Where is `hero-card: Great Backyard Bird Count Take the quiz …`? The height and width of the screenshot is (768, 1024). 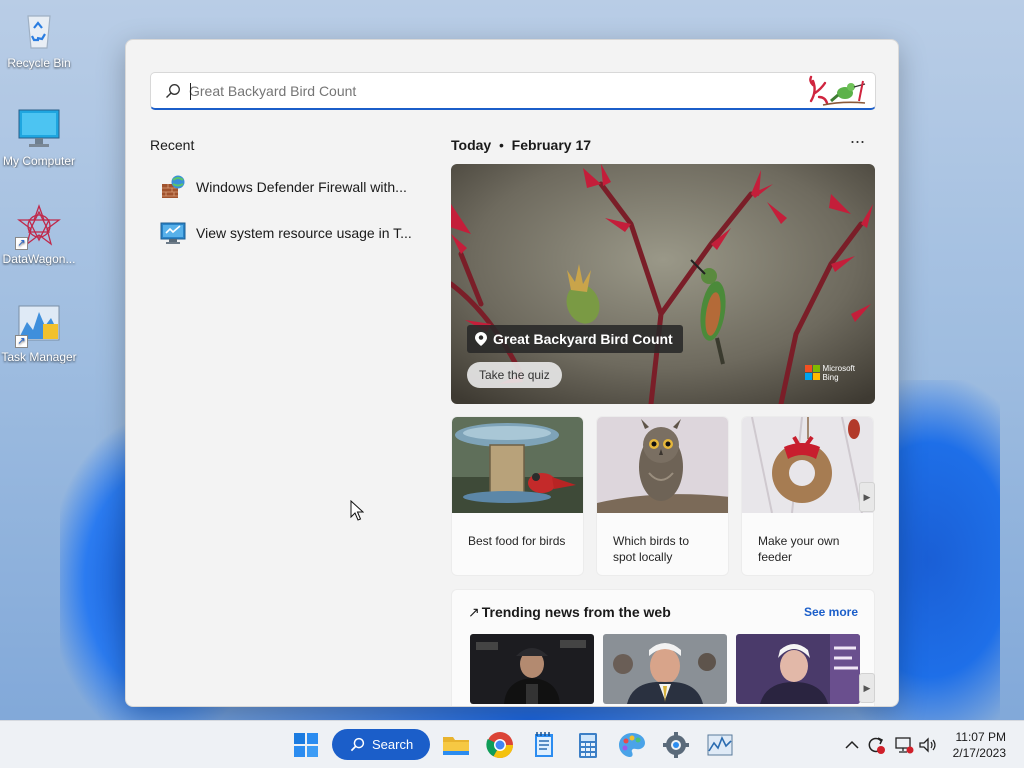
hero-card: Great Backyard Bird Count Take the quiz … is located at coordinates (663, 284).